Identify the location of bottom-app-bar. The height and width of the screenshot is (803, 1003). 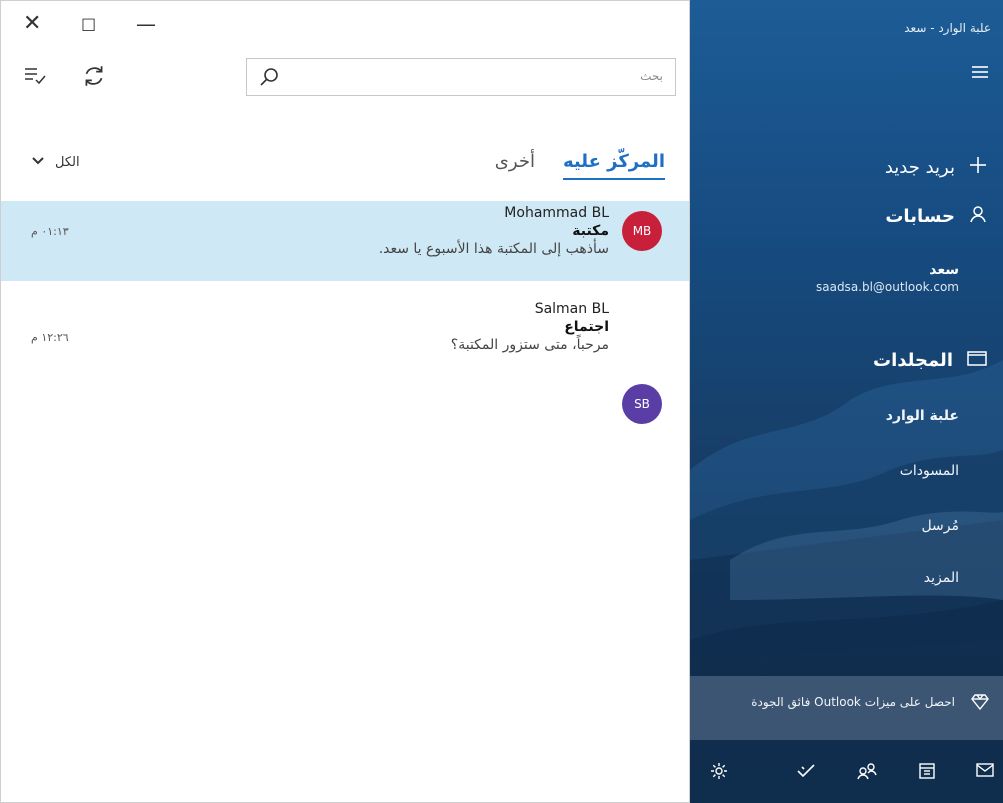
(846, 772).